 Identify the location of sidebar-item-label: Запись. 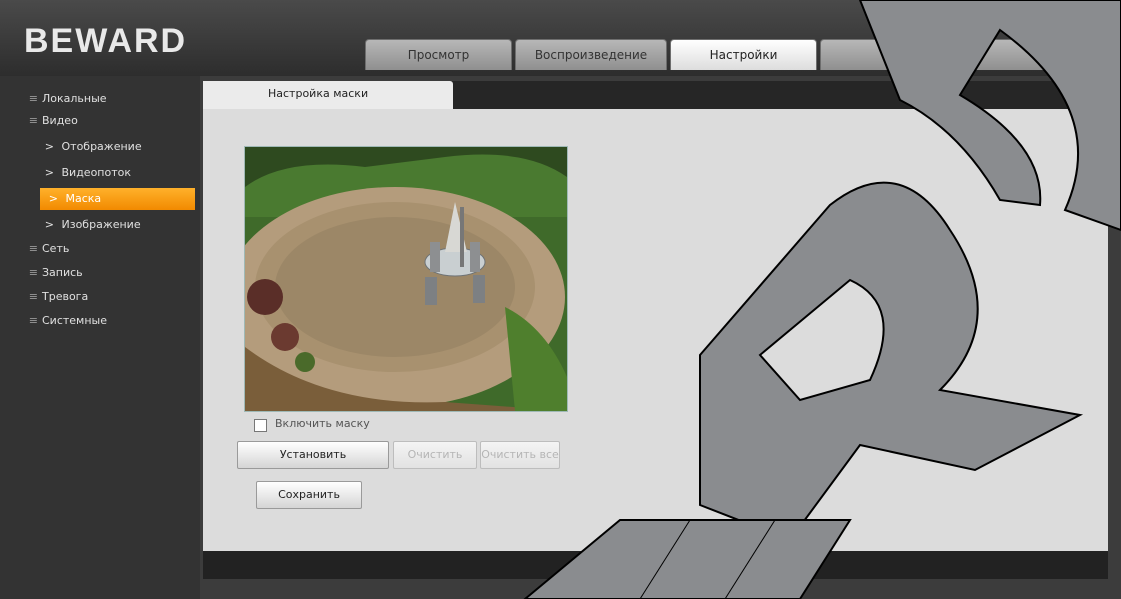
(62, 272).